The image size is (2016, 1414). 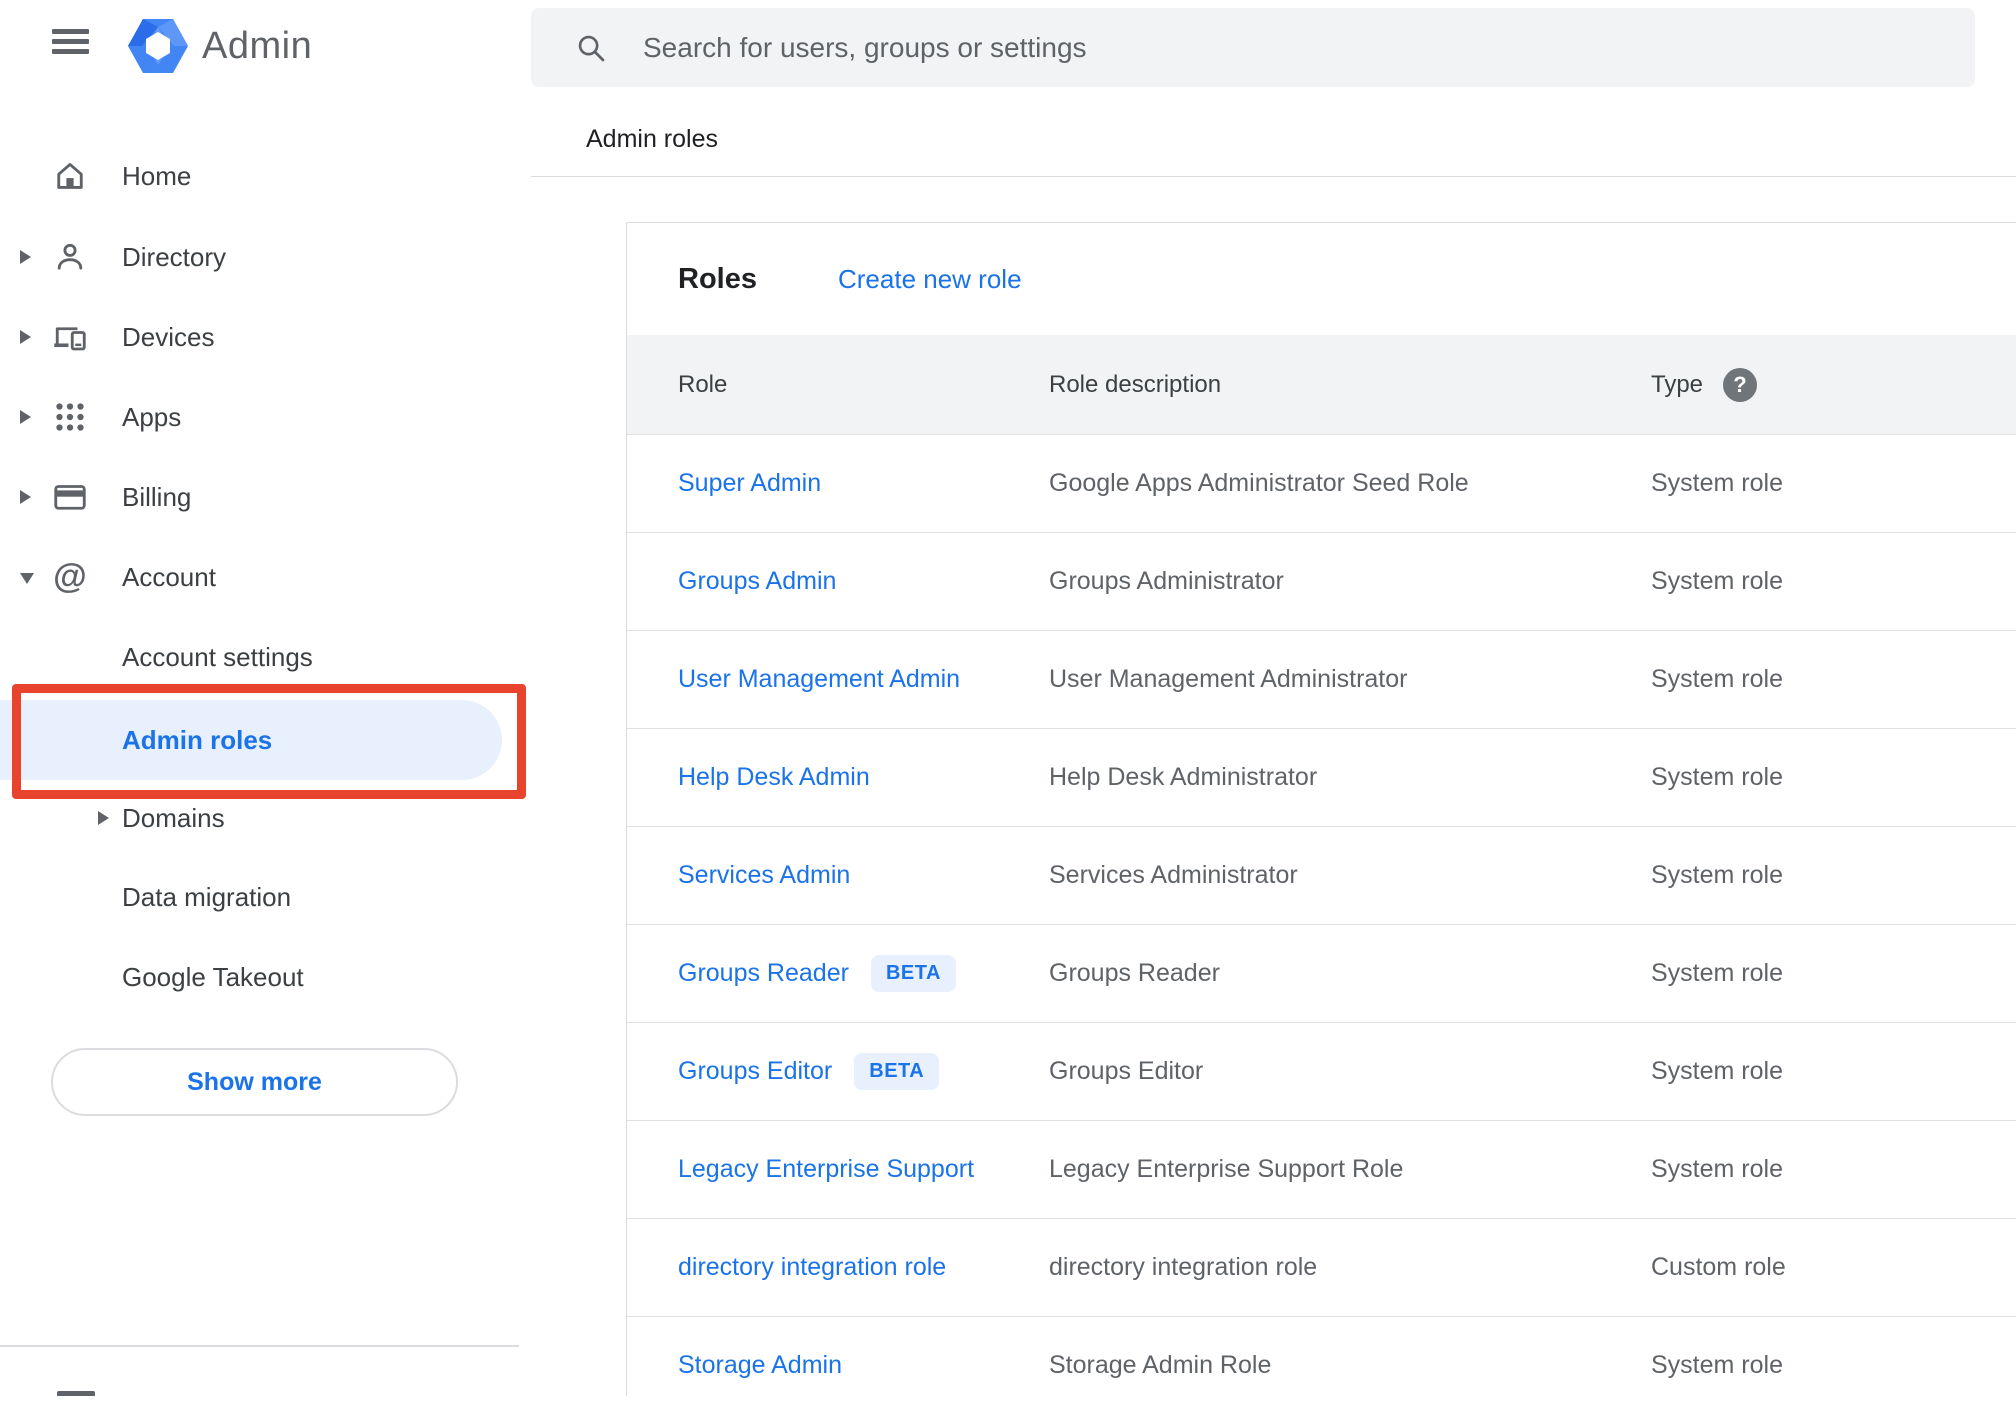 What do you see at coordinates (265, 497) in the screenshot?
I see `sidebar-item-billing: Billing` at bounding box center [265, 497].